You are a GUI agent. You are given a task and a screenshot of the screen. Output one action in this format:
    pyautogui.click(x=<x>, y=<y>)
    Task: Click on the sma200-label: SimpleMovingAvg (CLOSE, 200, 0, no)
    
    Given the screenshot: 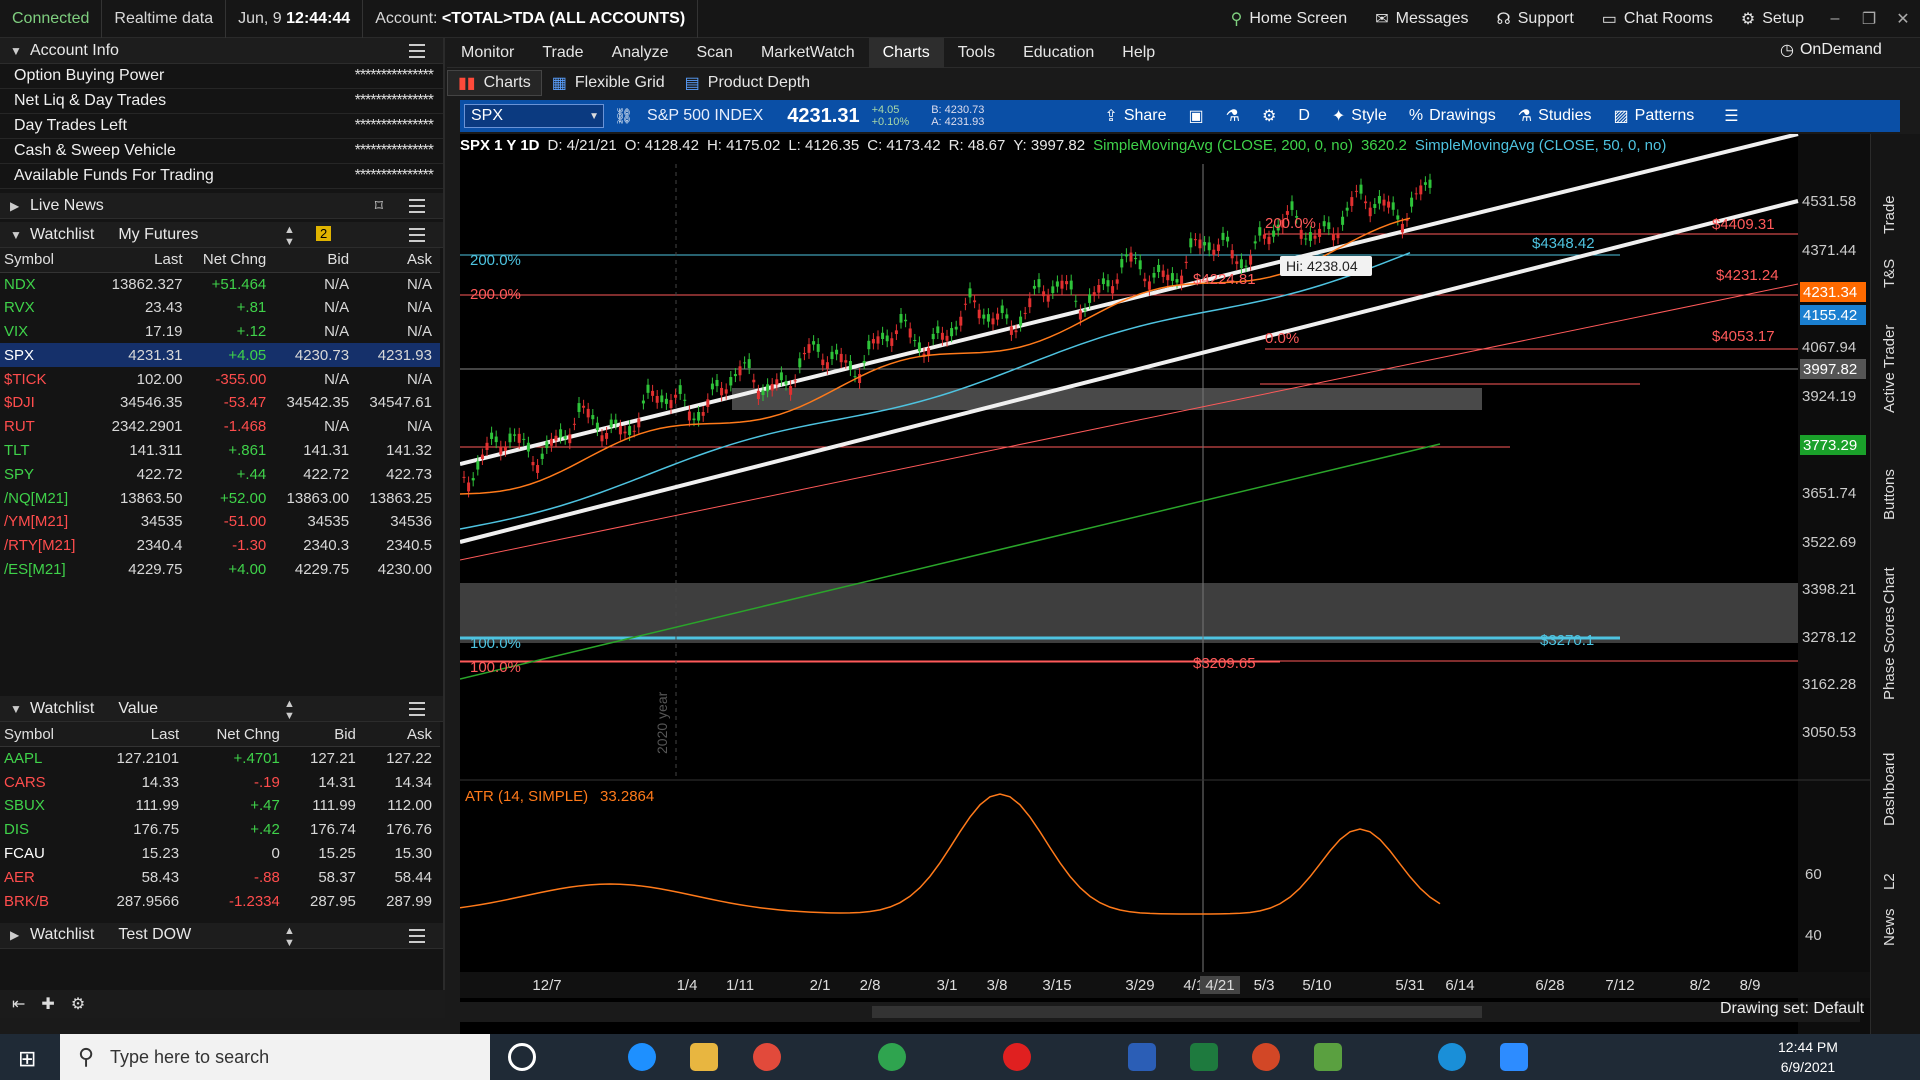 What is the action you would take?
    pyautogui.click(x=1223, y=145)
    